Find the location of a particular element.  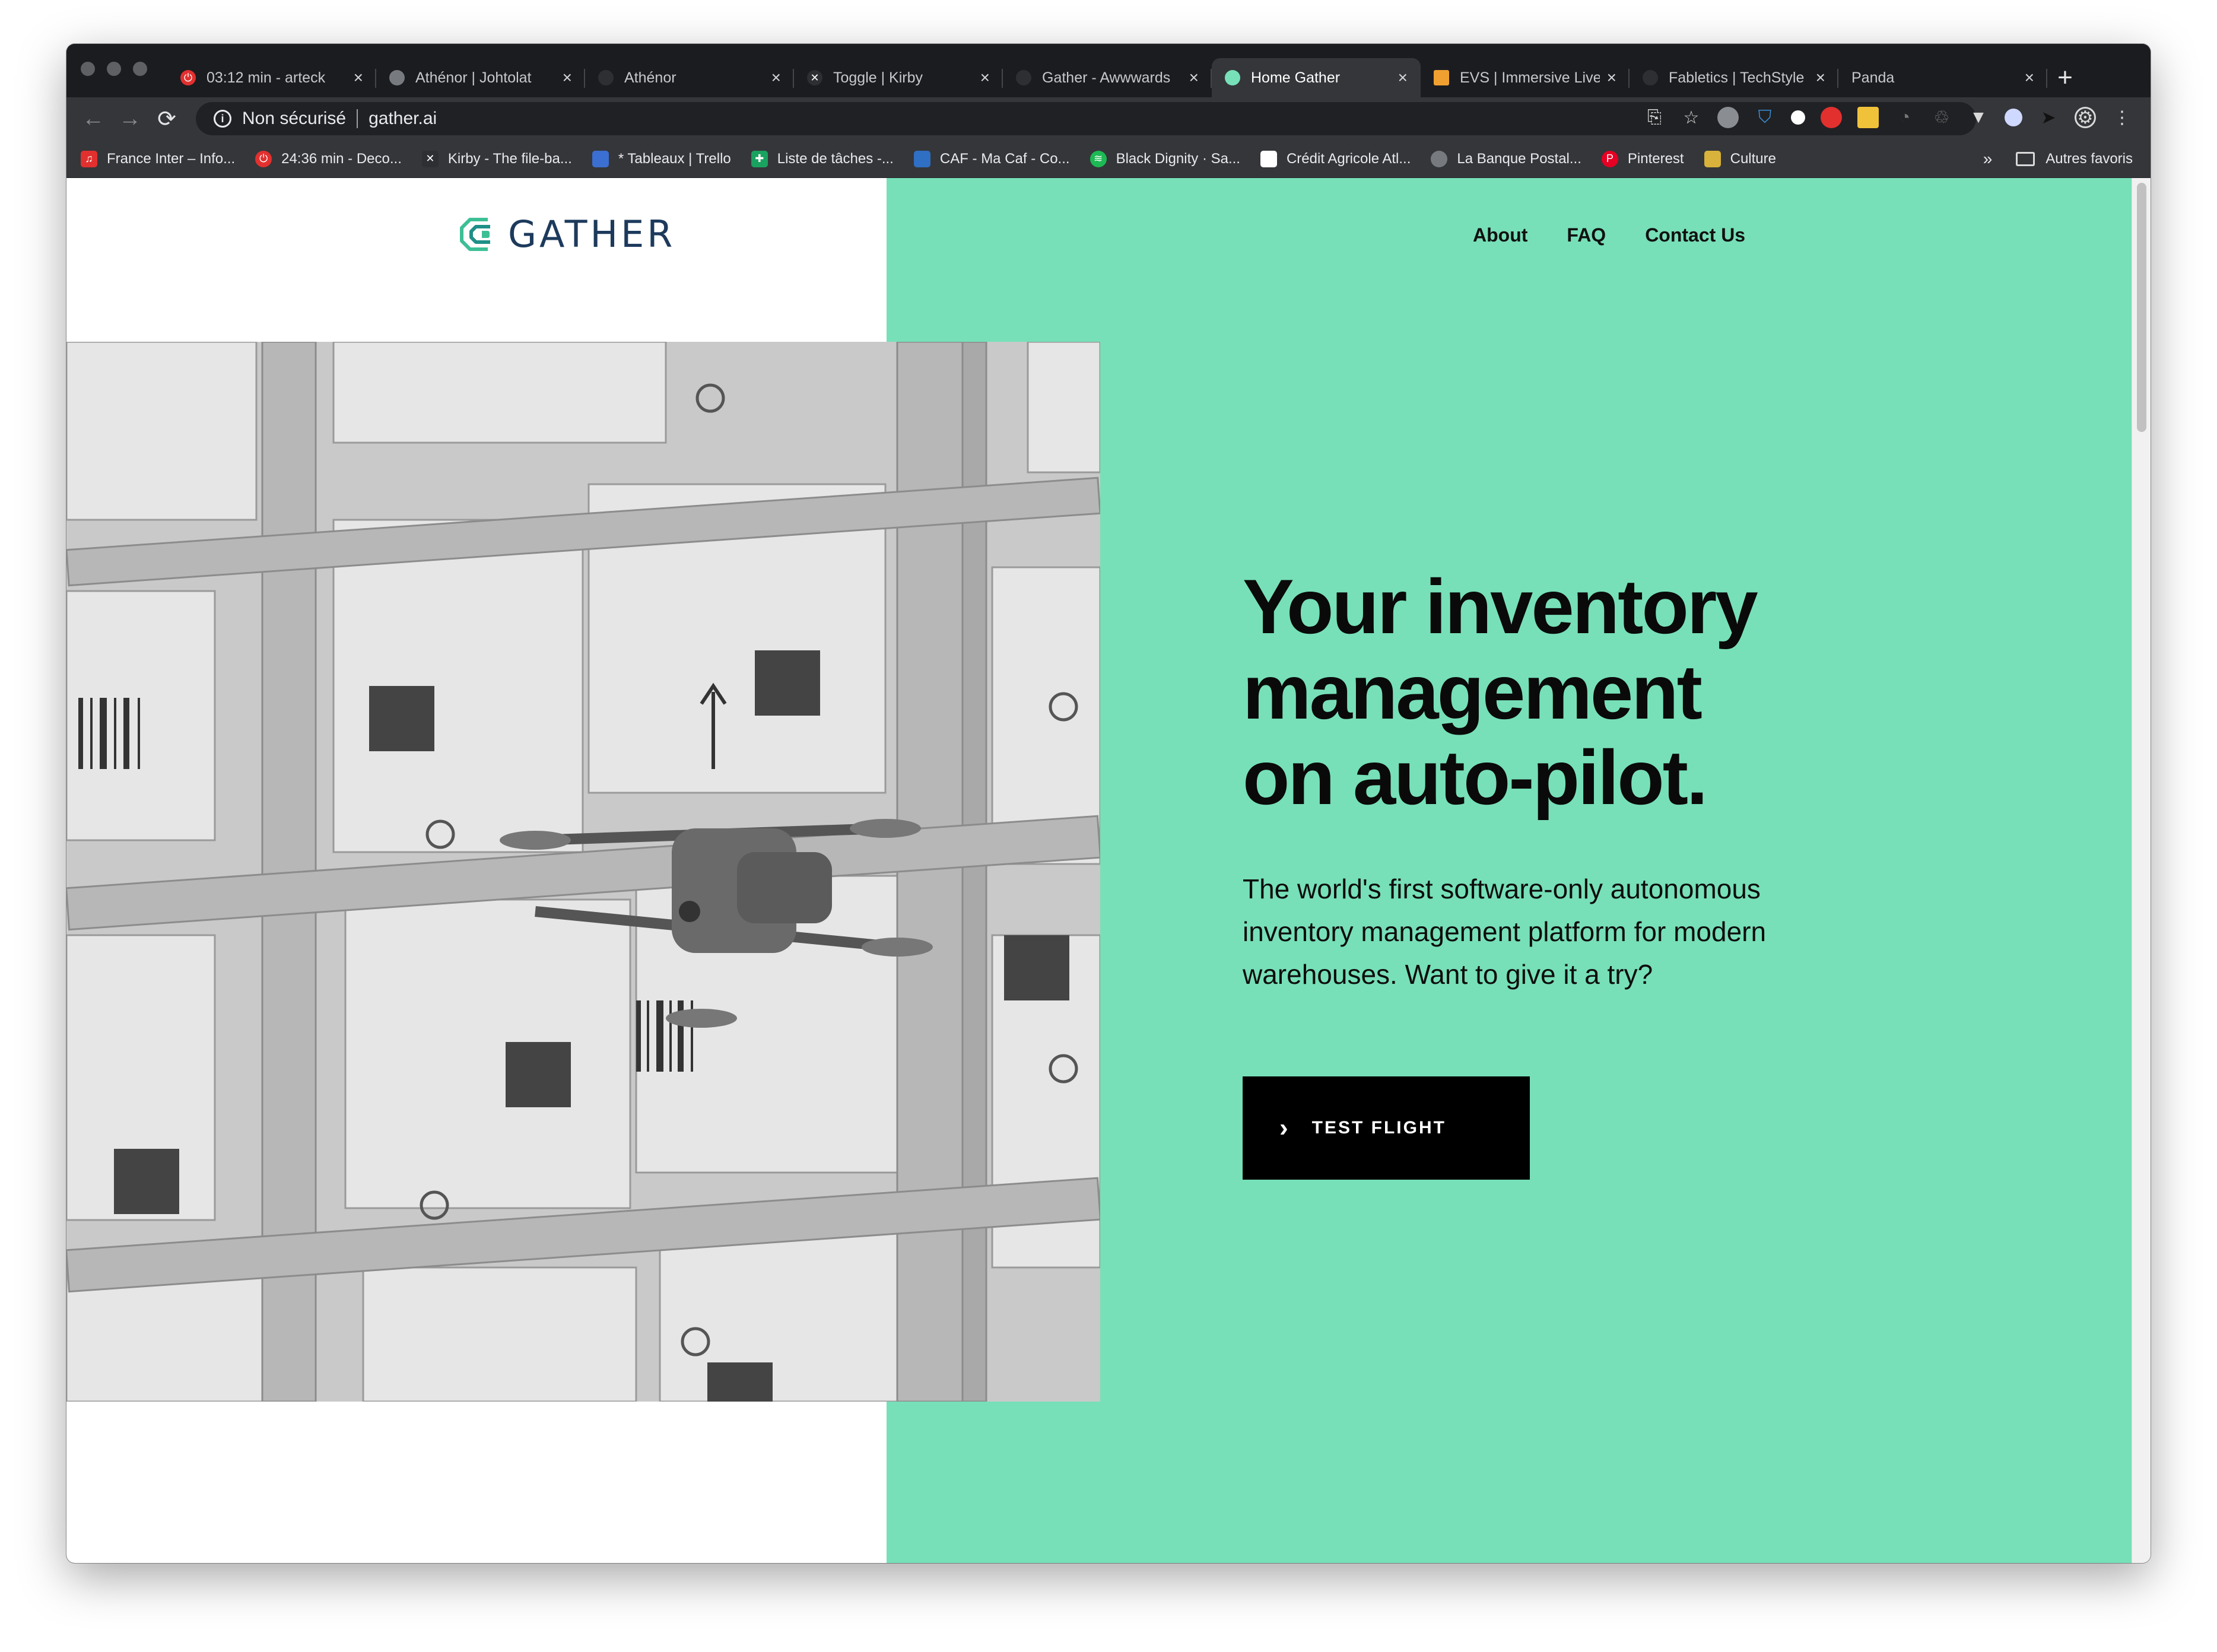

info-icon: i is located at coordinates (222, 119).